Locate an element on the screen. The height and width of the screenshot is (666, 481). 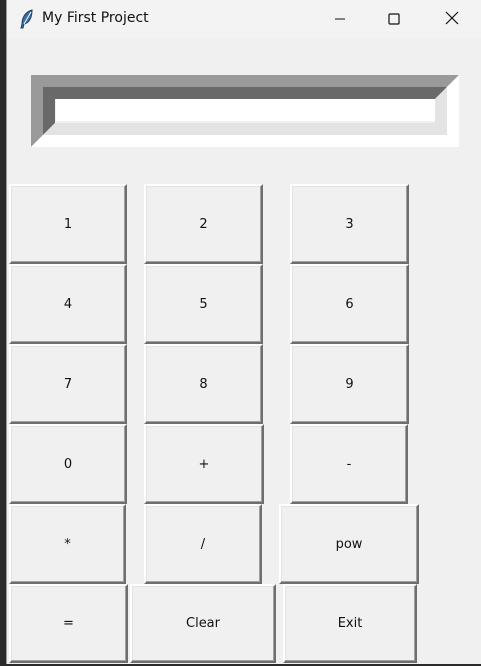
minus-button: - is located at coordinates (349, 464).